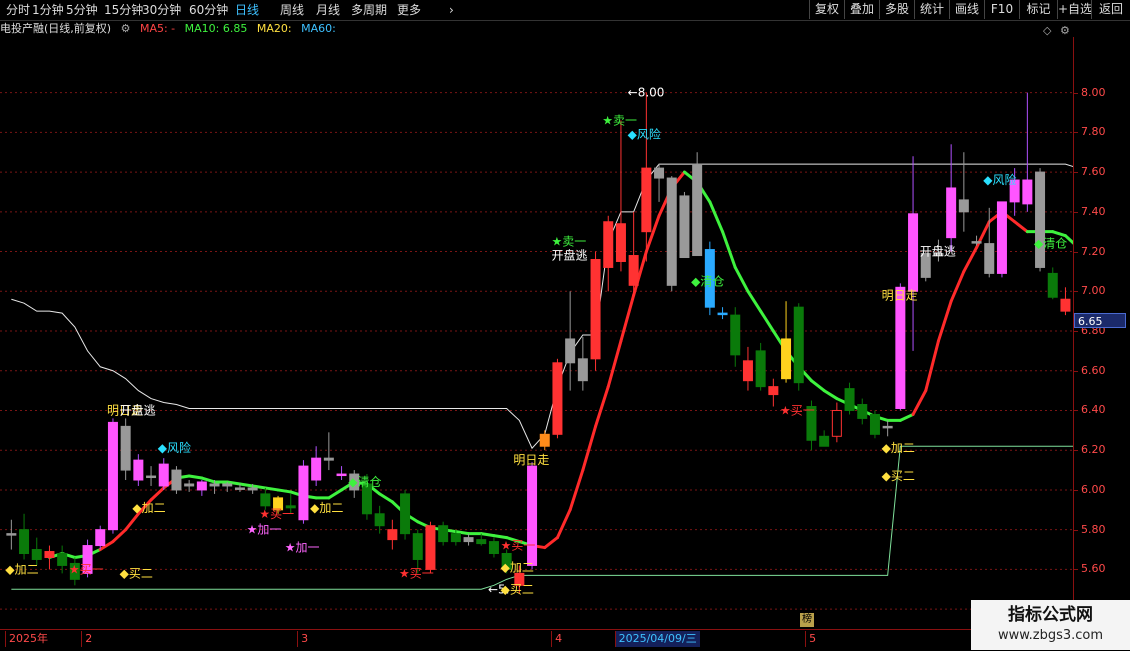 The image size is (1130, 651). What do you see at coordinates (369, 10) in the screenshot?
I see `period-9: 多周期` at bounding box center [369, 10].